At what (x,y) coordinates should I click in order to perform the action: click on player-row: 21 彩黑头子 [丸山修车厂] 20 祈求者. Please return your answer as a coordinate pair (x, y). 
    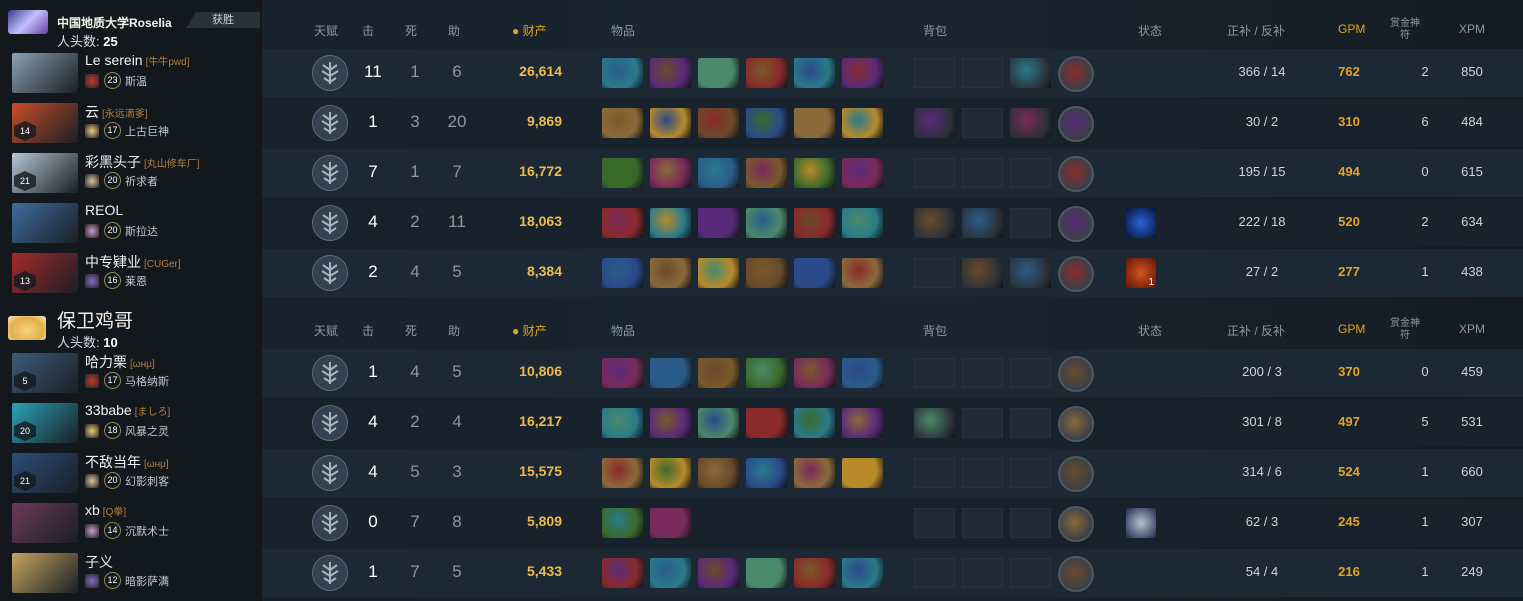
    Looking at the image, I should click on (134, 172).